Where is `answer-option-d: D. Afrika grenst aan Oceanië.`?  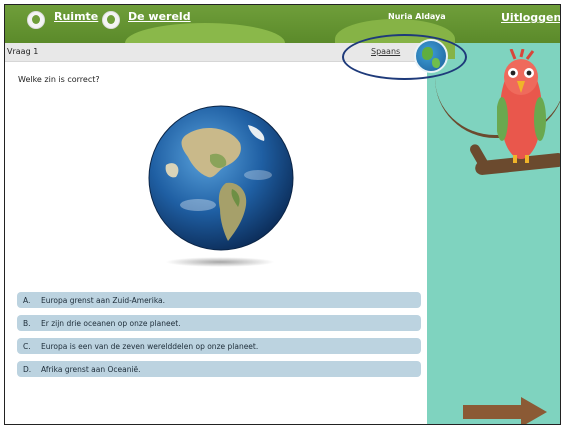
answer-option-d: D. Afrika grenst aan Oceanië. is located at coordinates (219, 369).